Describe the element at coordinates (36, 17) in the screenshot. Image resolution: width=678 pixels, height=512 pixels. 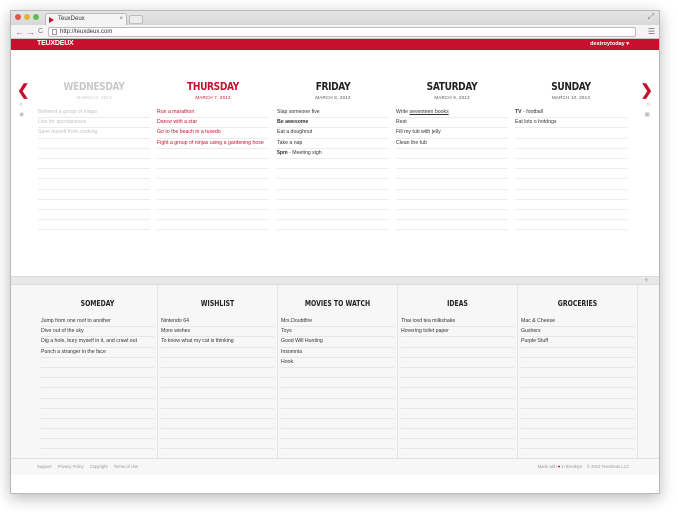
I see `zoom-window-button` at that location.